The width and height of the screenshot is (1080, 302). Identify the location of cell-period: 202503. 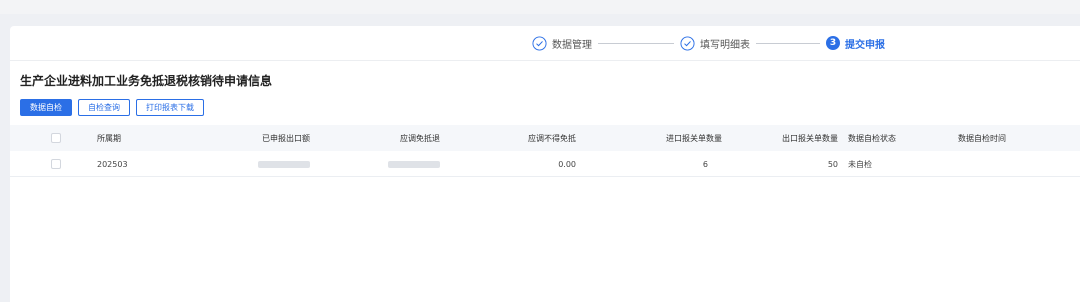
(112, 164).